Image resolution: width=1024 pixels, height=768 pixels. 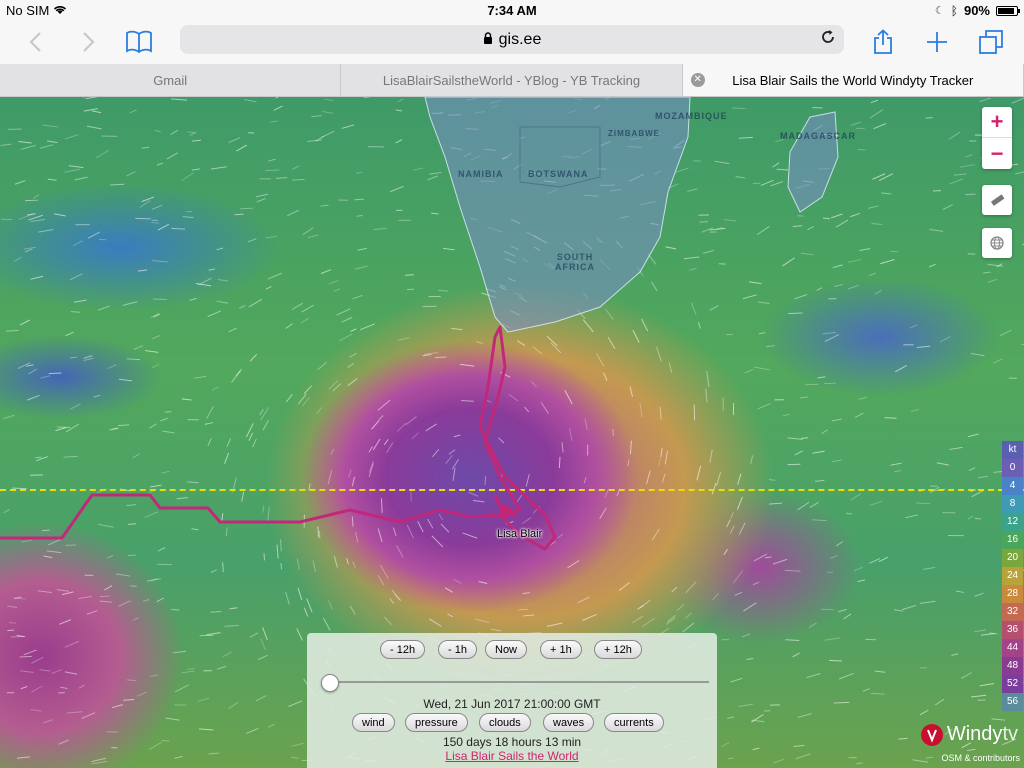 What do you see at coordinates (931, 734) in the screenshot?
I see `windy-logo-icon` at bounding box center [931, 734].